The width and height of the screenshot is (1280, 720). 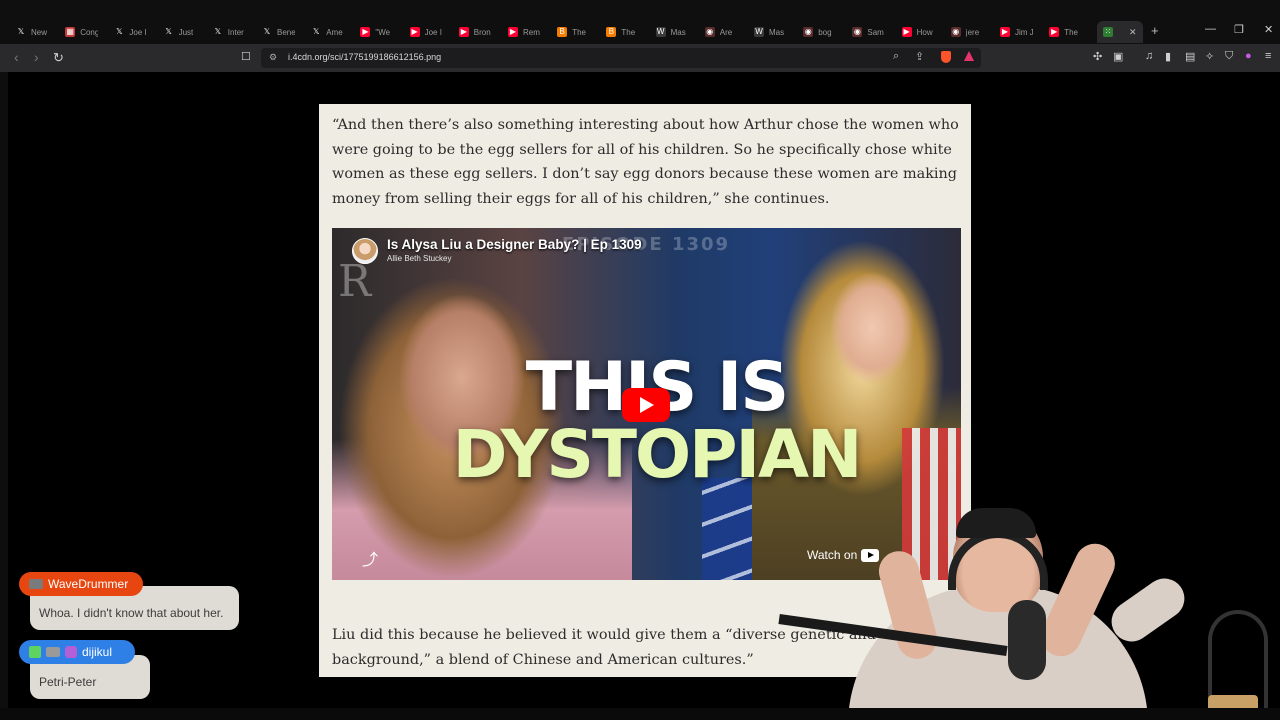 I want to click on tab: 𝕏 Bene, so click(x=278, y=32).